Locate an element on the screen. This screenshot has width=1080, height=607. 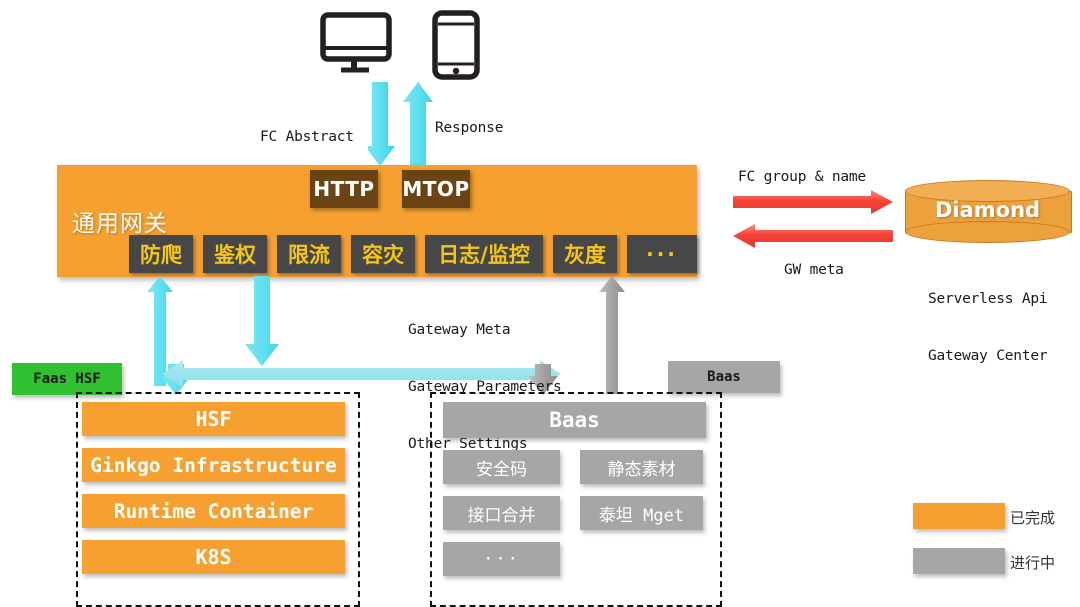
tag-faas-hsf: Faas HSF is located at coordinates (67, 379).